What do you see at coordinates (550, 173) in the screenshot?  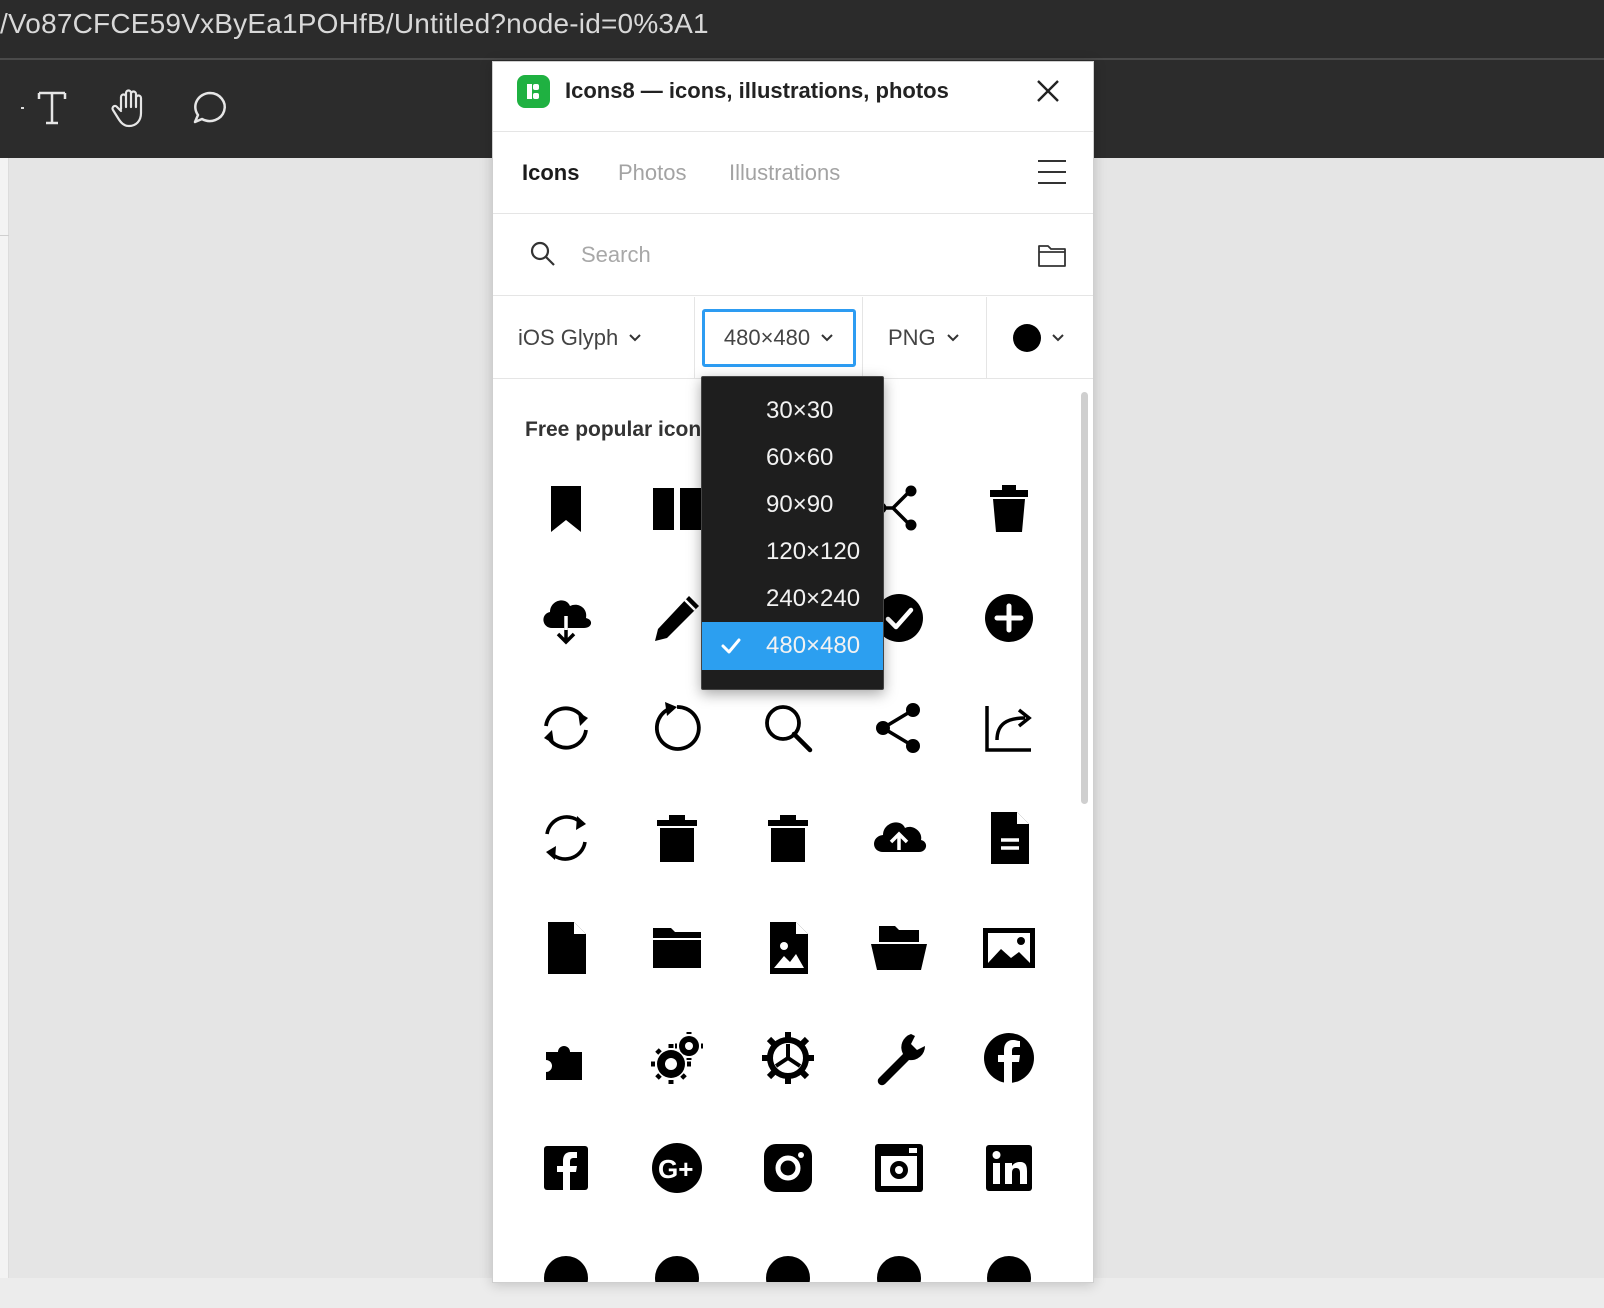 I see `tab-icons: Icons` at bounding box center [550, 173].